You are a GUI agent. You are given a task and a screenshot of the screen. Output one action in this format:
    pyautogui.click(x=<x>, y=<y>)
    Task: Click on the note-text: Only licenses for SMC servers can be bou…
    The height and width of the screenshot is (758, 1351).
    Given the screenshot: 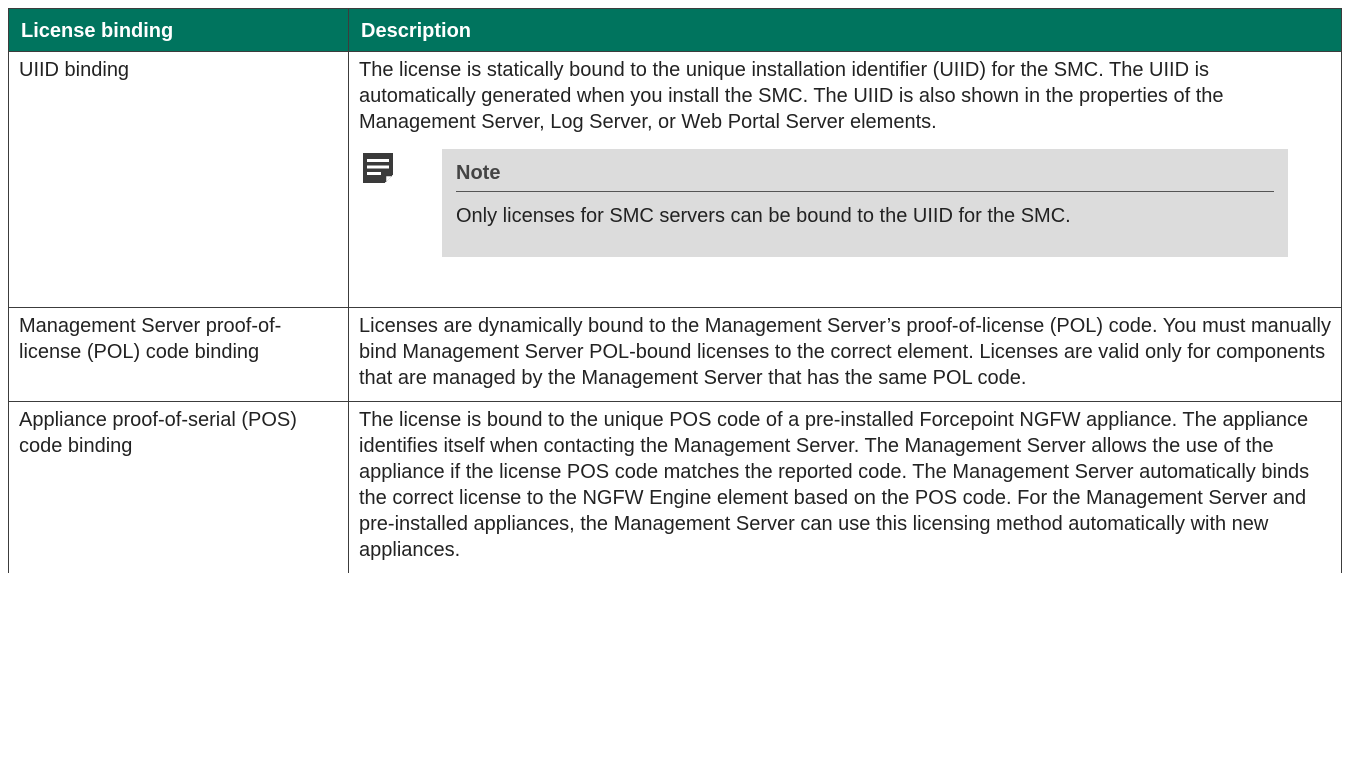 What is the action you would take?
    pyautogui.click(x=763, y=216)
    